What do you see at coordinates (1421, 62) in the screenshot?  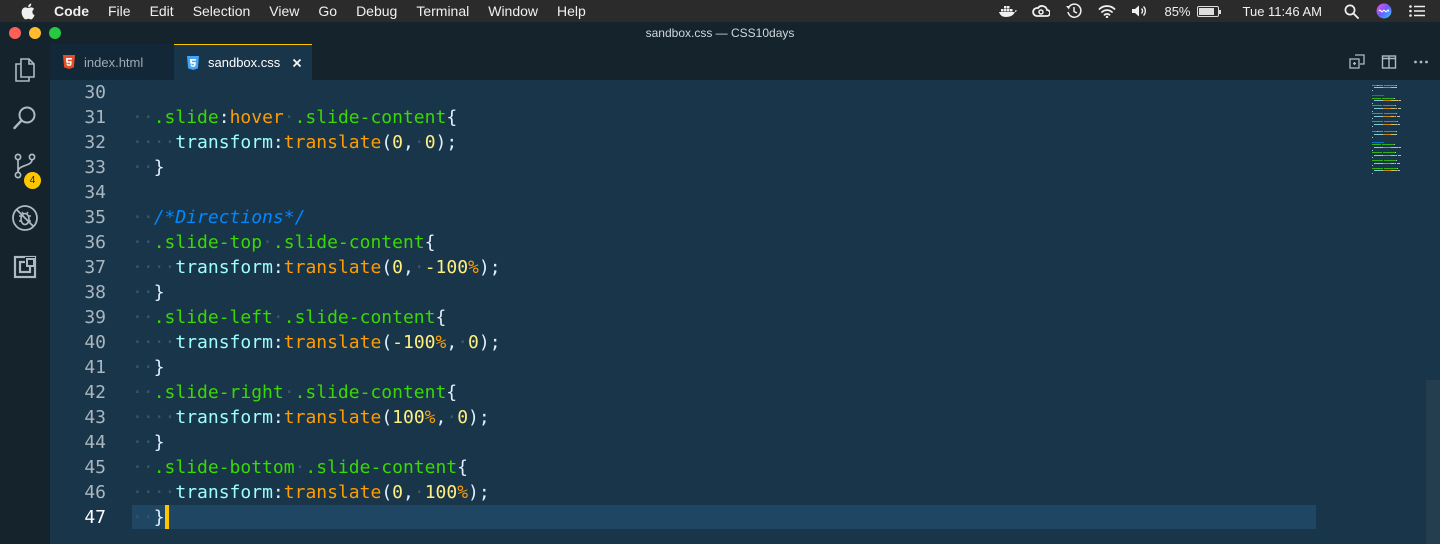 I see `more-actions-icon` at bounding box center [1421, 62].